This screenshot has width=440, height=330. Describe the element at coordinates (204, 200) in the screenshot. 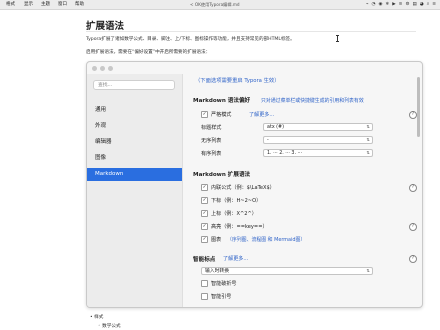

I see `subscript-checkbox: ✓` at that location.